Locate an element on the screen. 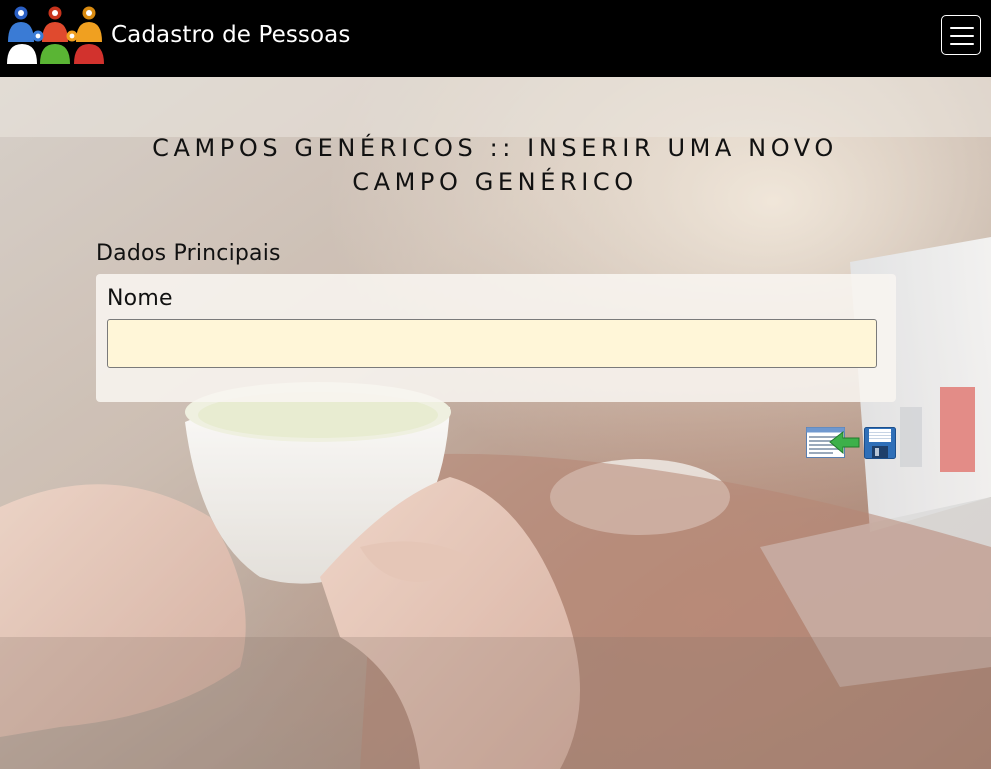 The width and height of the screenshot is (991, 769). top-navbar: Cadastro de Pessoas is located at coordinates (495, 38).